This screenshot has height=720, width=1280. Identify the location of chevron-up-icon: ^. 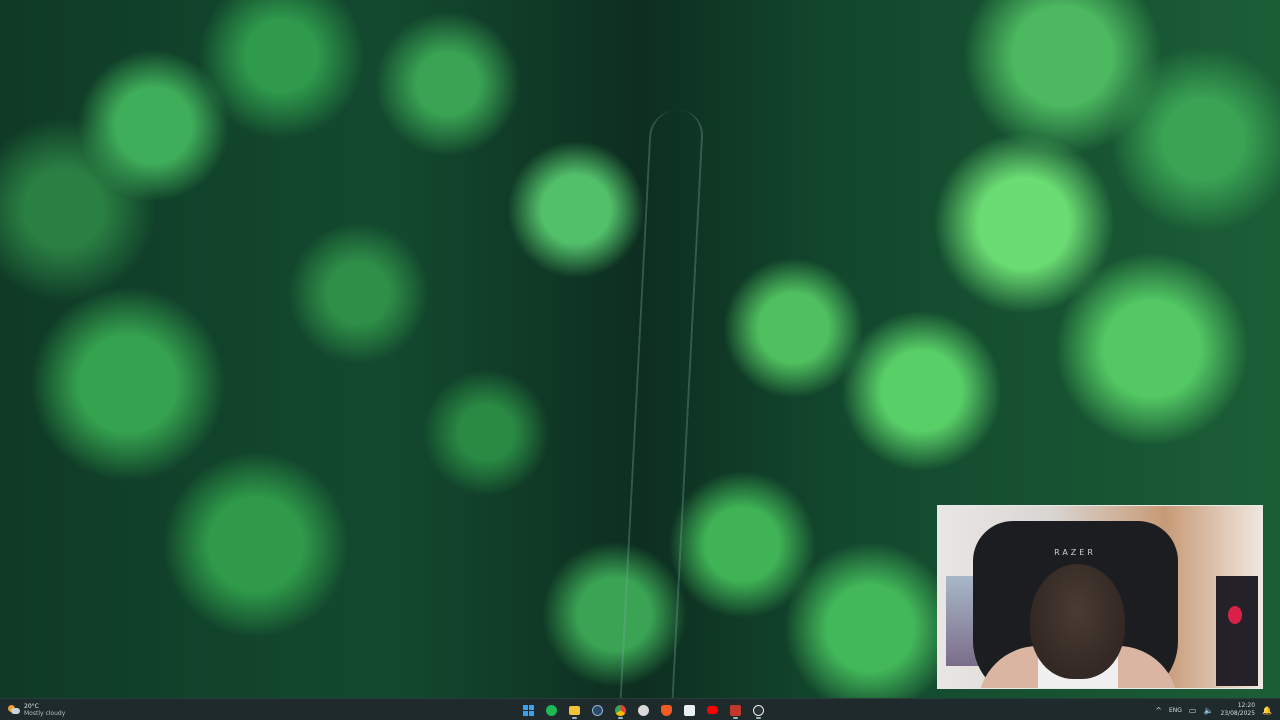
(1158, 710).